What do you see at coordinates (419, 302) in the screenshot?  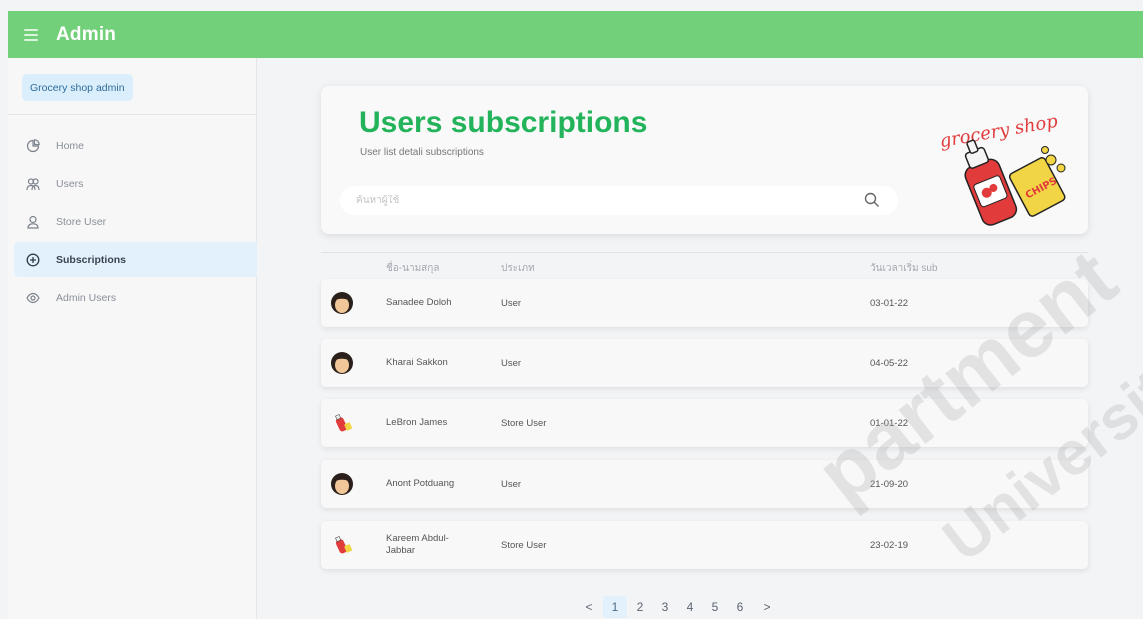 I see `row-name: Sanadee Doloh` at bounding box center [419, 302].